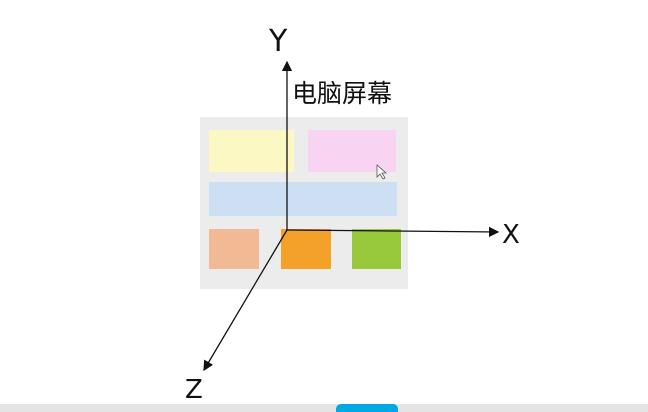 The image size is (648, 412). I want to click on bottom-button, so click(367, 408).